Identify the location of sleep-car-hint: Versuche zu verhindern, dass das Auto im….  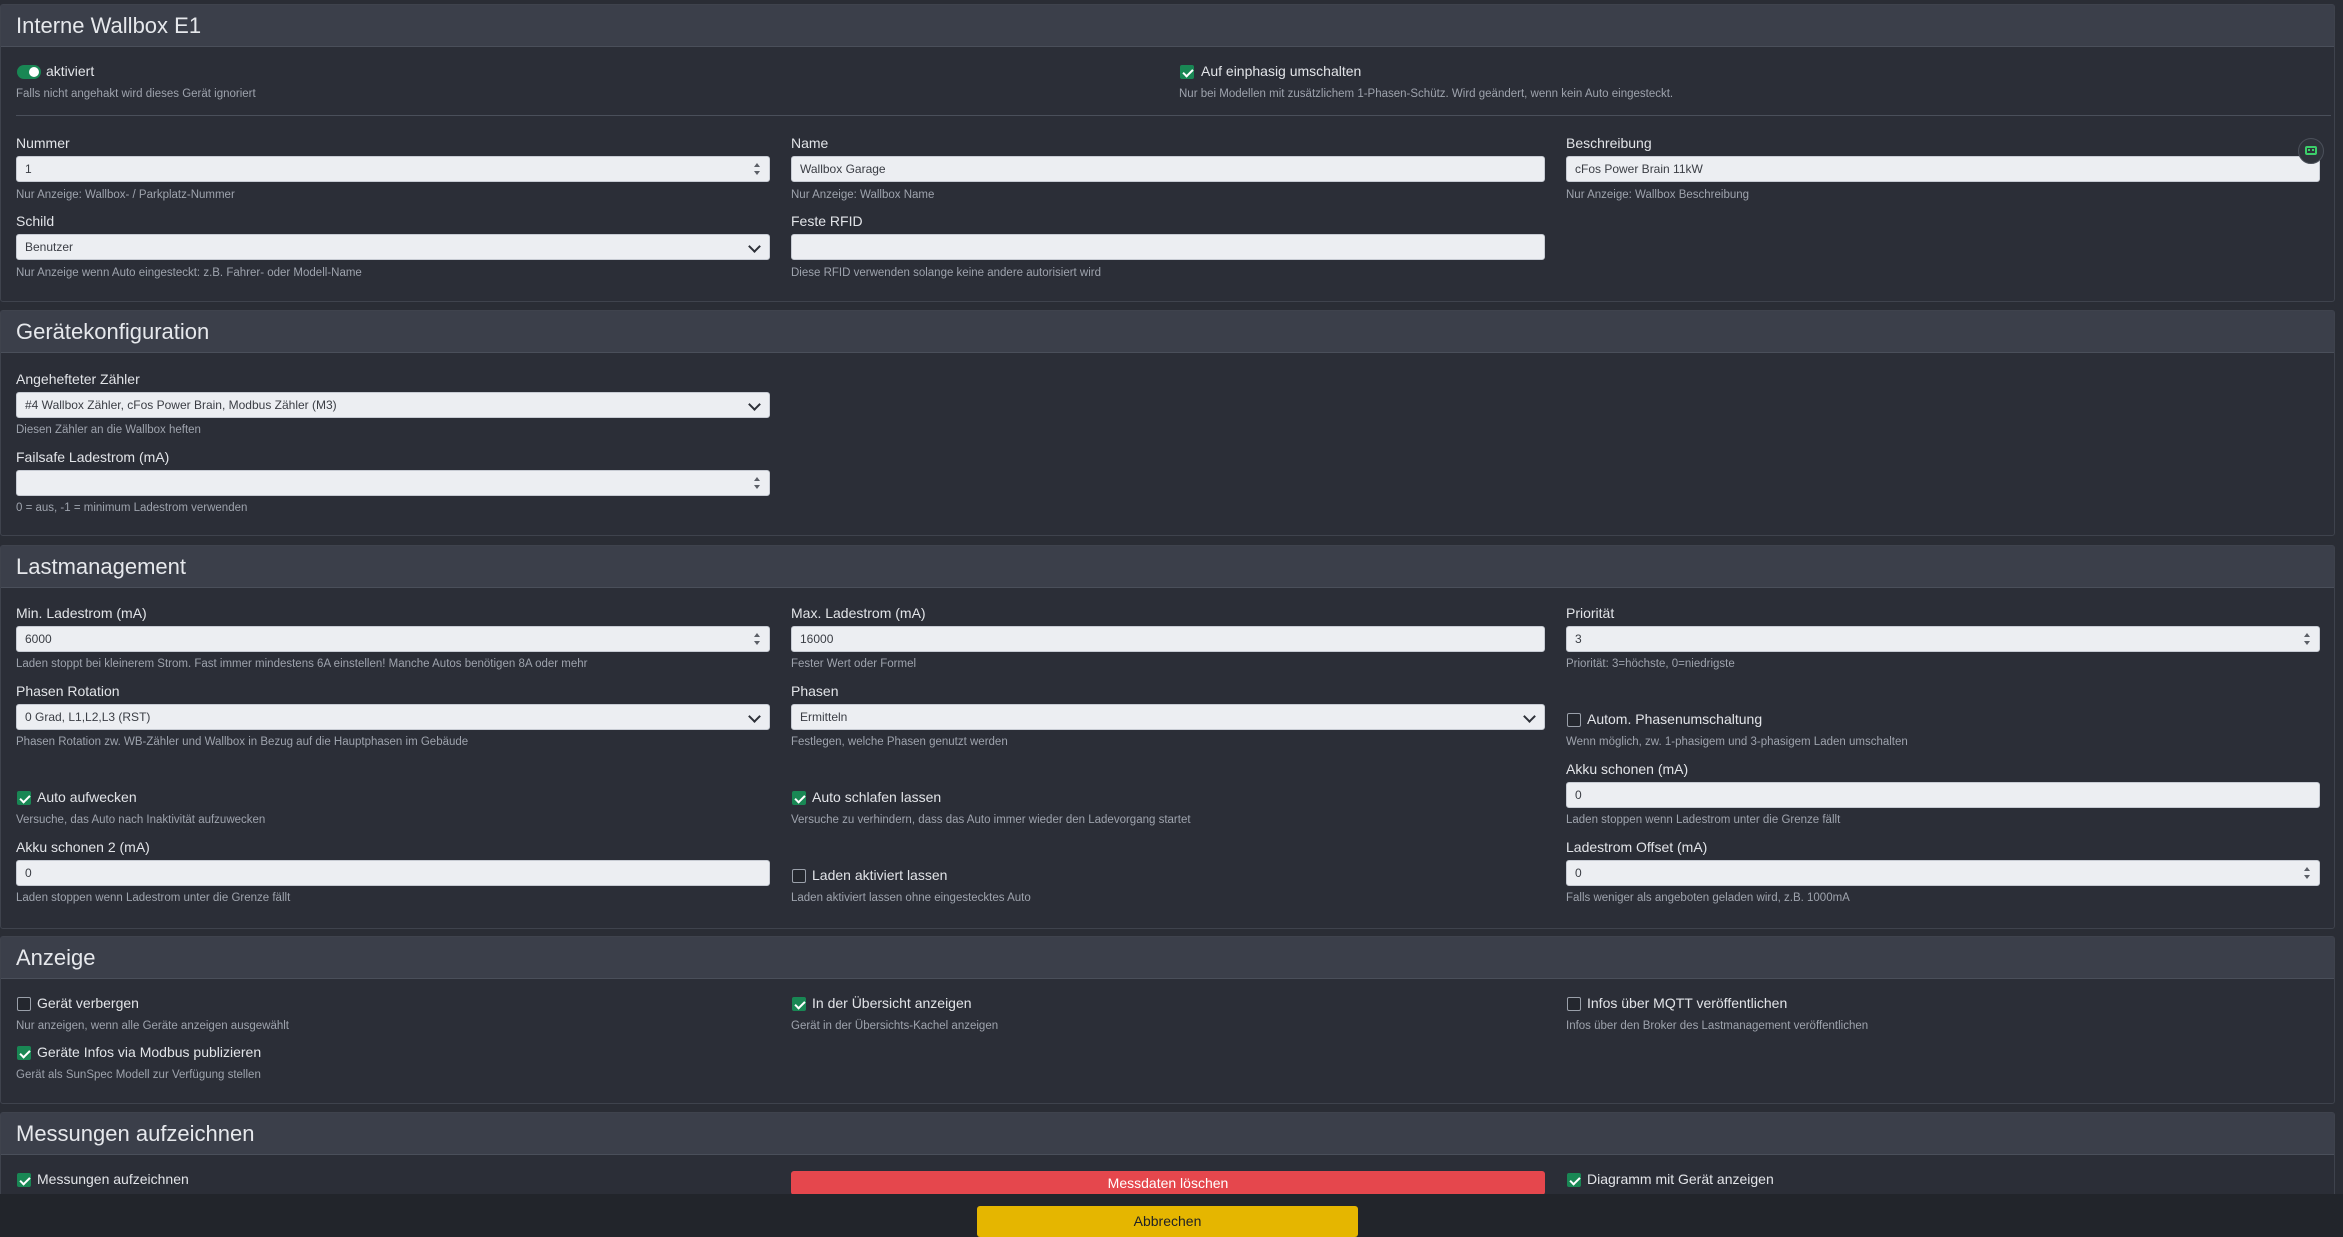
(991, 820).